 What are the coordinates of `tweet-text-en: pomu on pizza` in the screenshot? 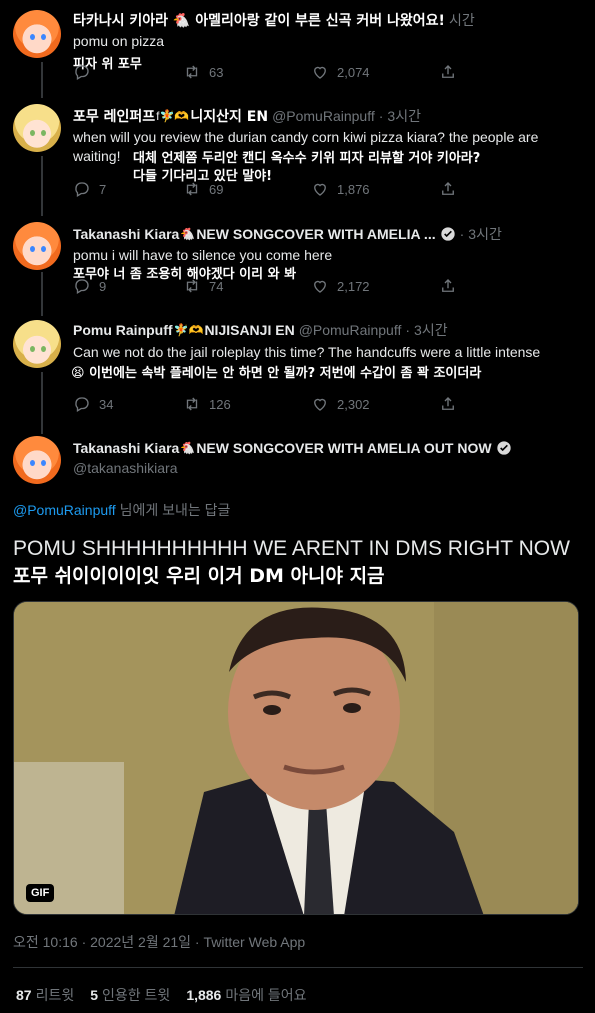 It's located at (119, 41).